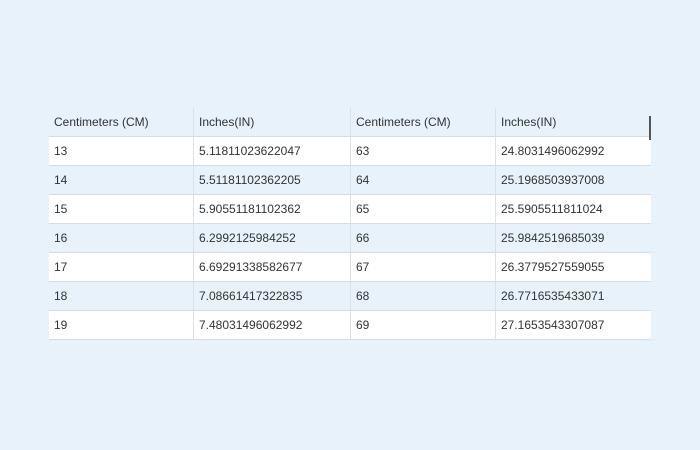  I want to click on cell-in: 26.3779527559055, so click(573, 267).